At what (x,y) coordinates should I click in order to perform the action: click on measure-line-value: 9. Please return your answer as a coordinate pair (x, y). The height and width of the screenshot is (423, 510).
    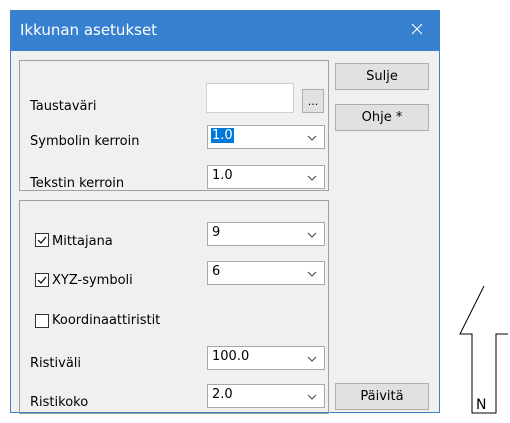
    Looking at the image, I should click on (216, 232).